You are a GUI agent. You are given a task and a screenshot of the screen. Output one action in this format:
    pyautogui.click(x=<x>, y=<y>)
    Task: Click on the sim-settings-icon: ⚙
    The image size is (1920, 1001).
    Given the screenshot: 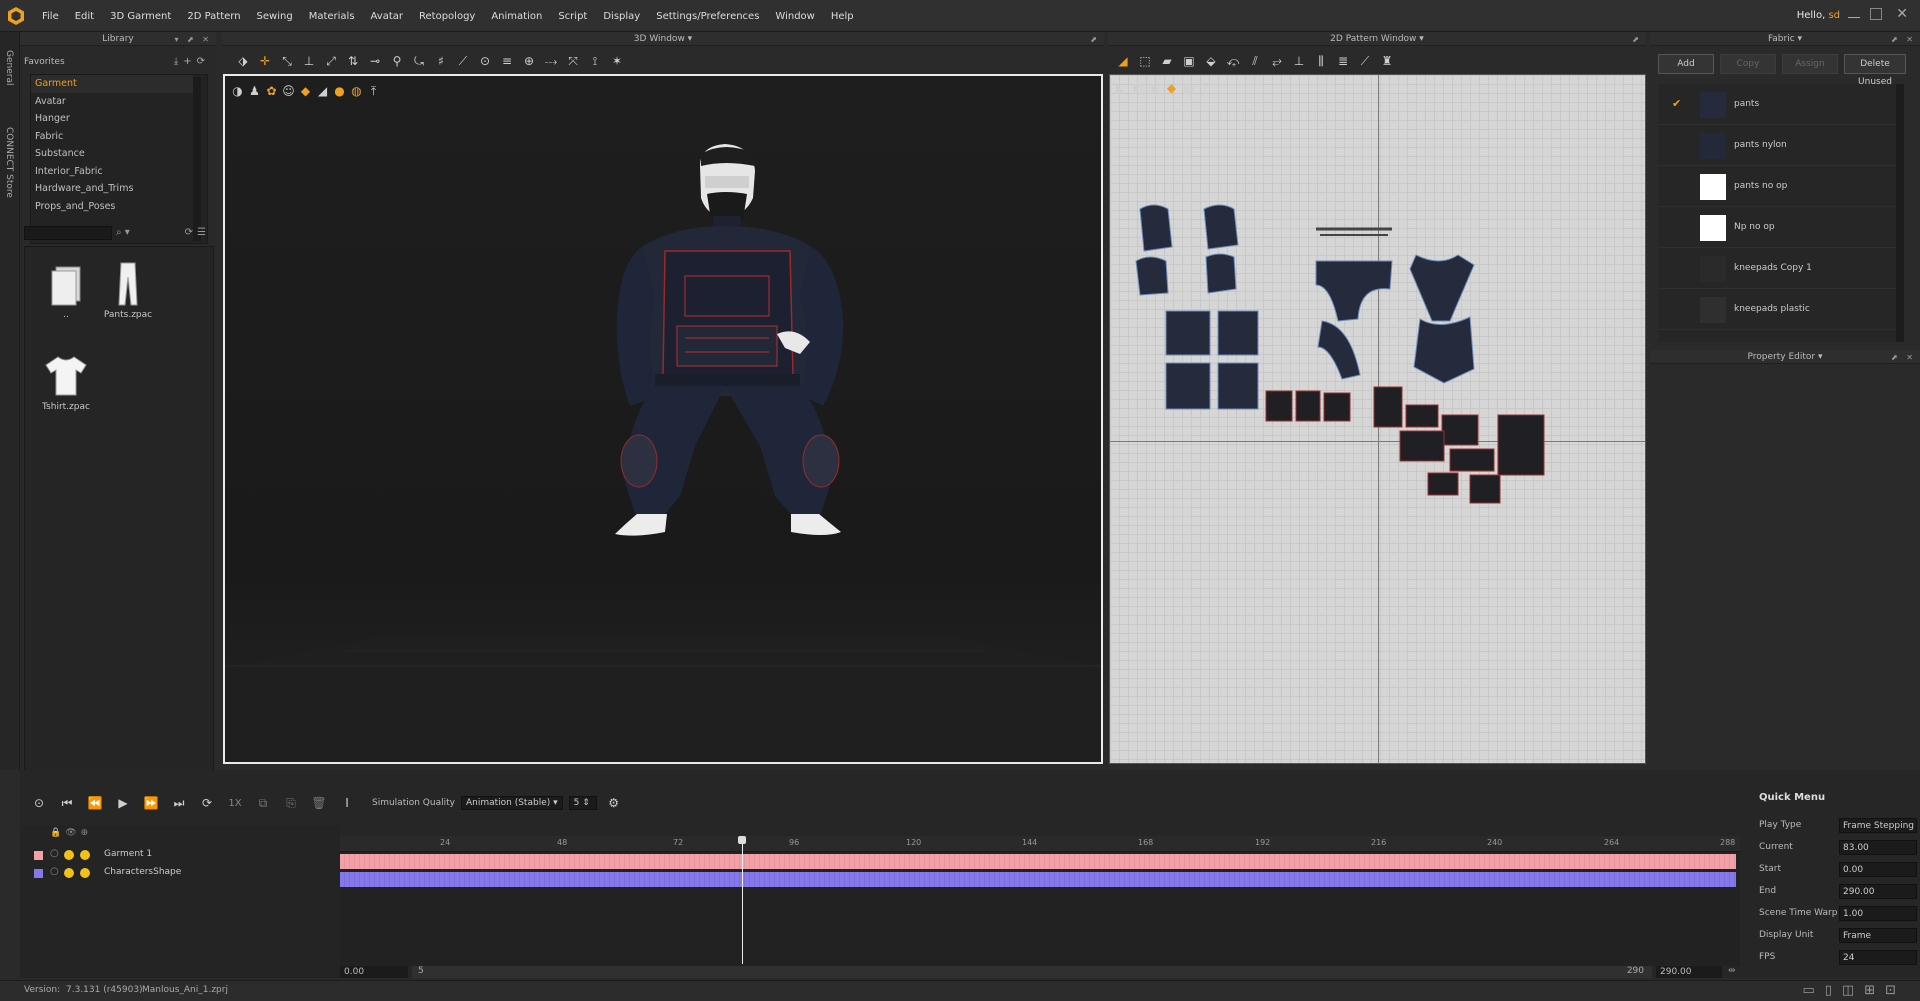 What is the action you would take?
    pyautogui.click(x=614, y=803)
    